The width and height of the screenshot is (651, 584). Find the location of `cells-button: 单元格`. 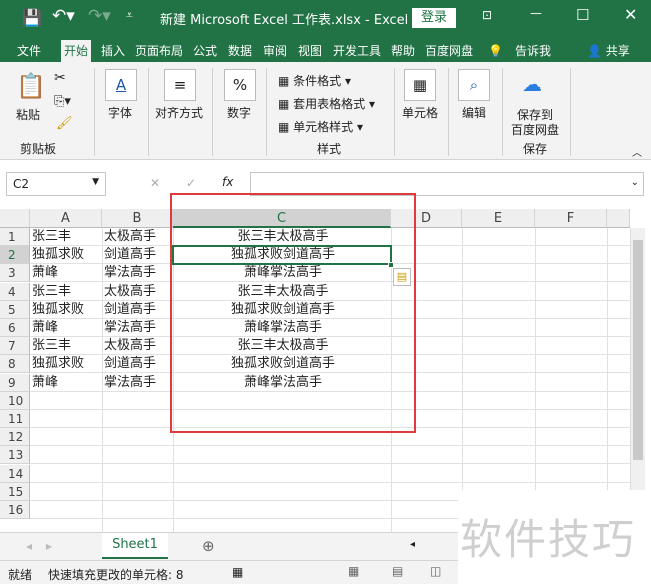

cells-button: 单元格 is located at coordinates (420, 112).